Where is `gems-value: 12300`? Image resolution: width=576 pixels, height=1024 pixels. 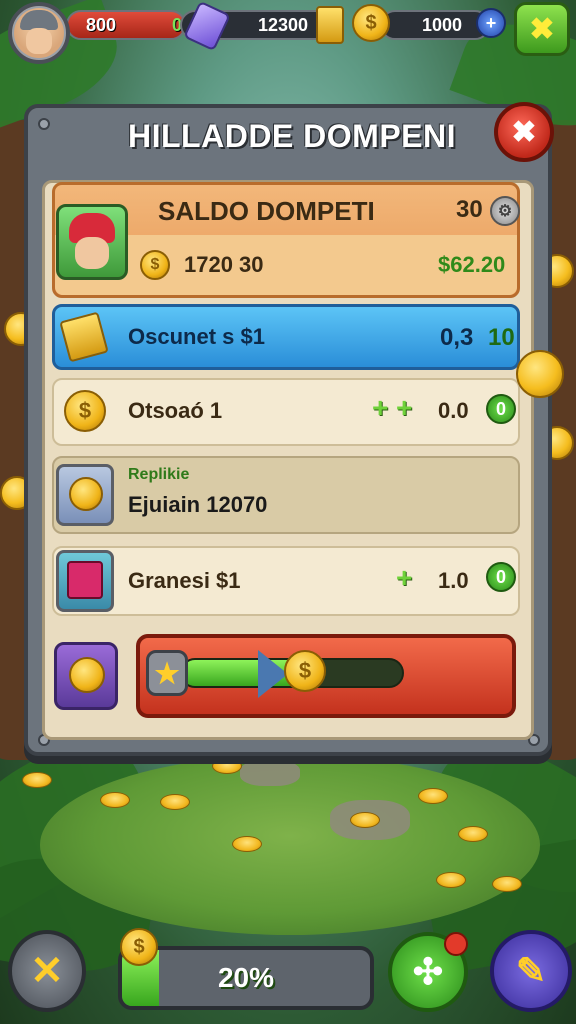 gems-value: 12300 is located at coordinates (283, 24).